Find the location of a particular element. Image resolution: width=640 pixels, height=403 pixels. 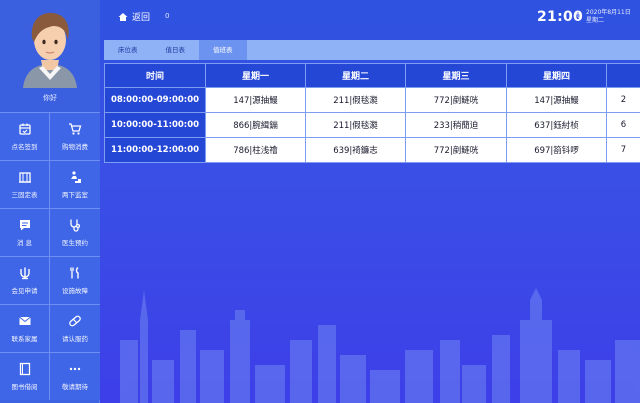

avatar is located at coordinates (50, 46).